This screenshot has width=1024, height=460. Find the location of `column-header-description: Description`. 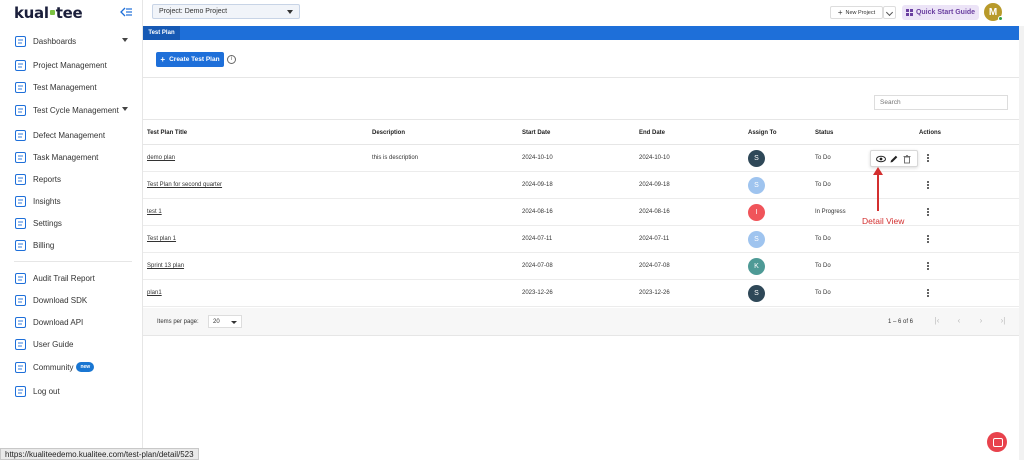

column-header-description: Description is located at coordinates (388, 133).